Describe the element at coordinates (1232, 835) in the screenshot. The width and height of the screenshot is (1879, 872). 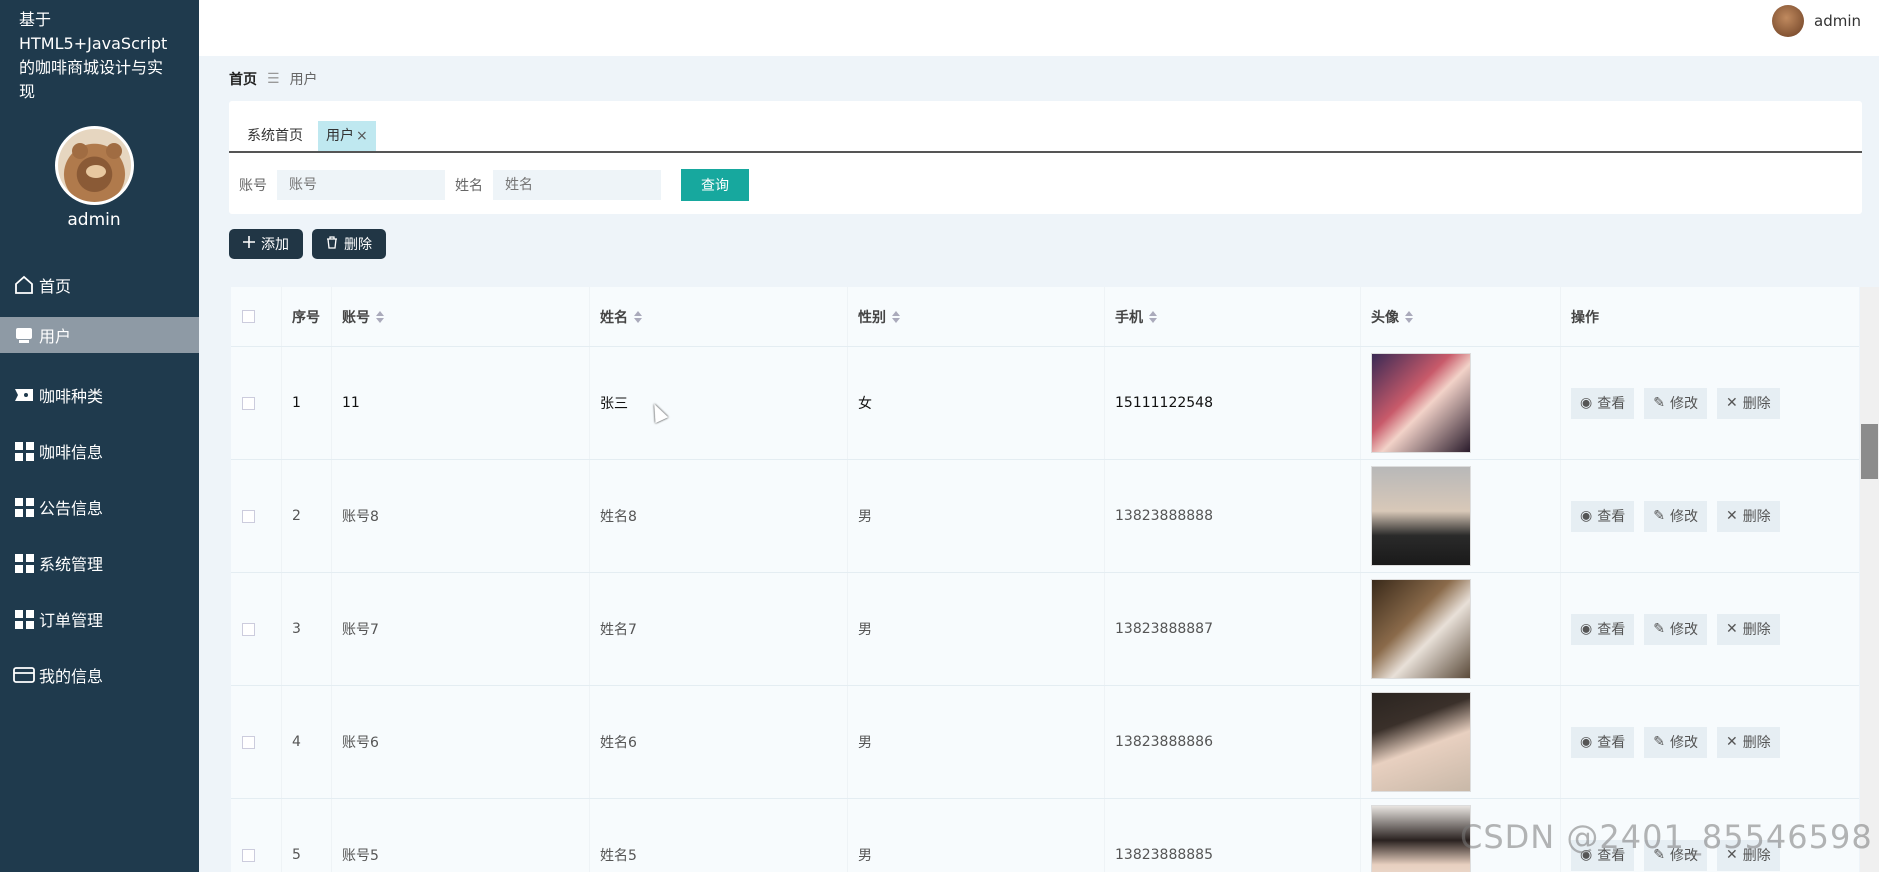
I see `cell-phone: 13823888885` at that location.